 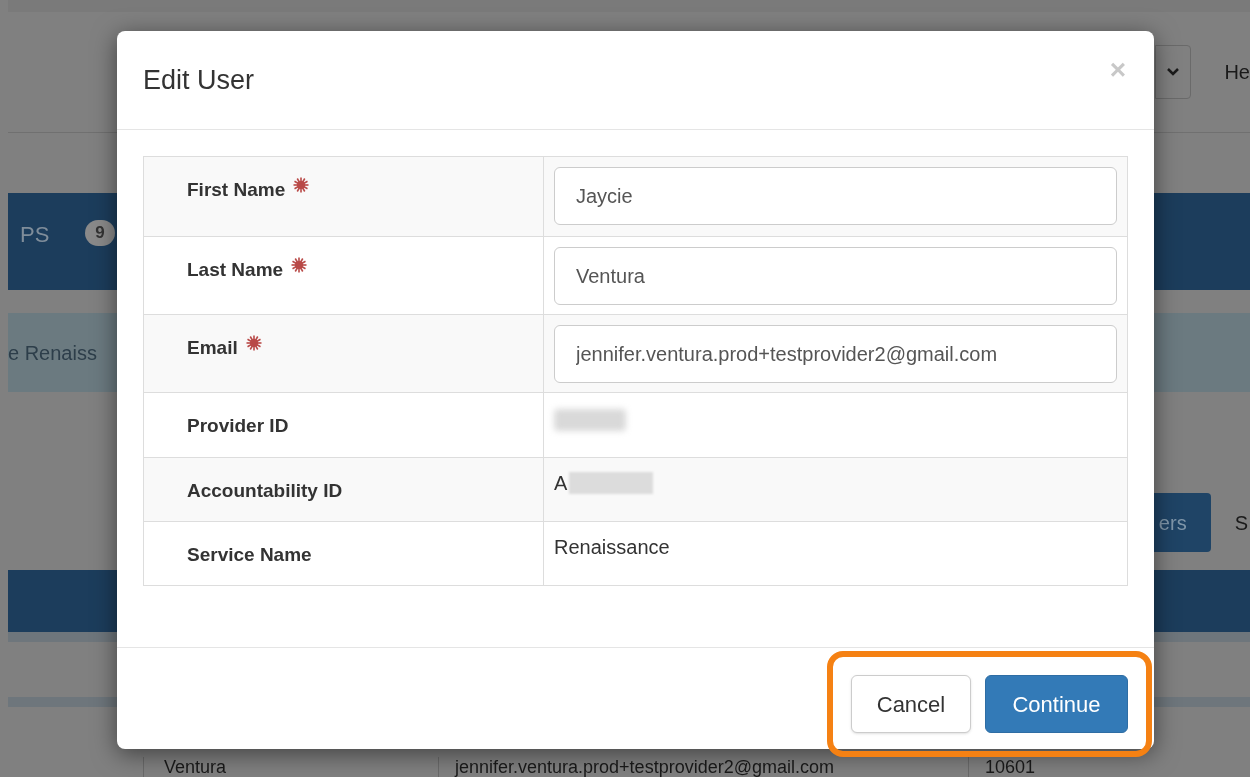 What do you see at coordinates (1010, 767) in the screenshot?
I see `table-cell: 10601` at bounding box center [1010, 767].